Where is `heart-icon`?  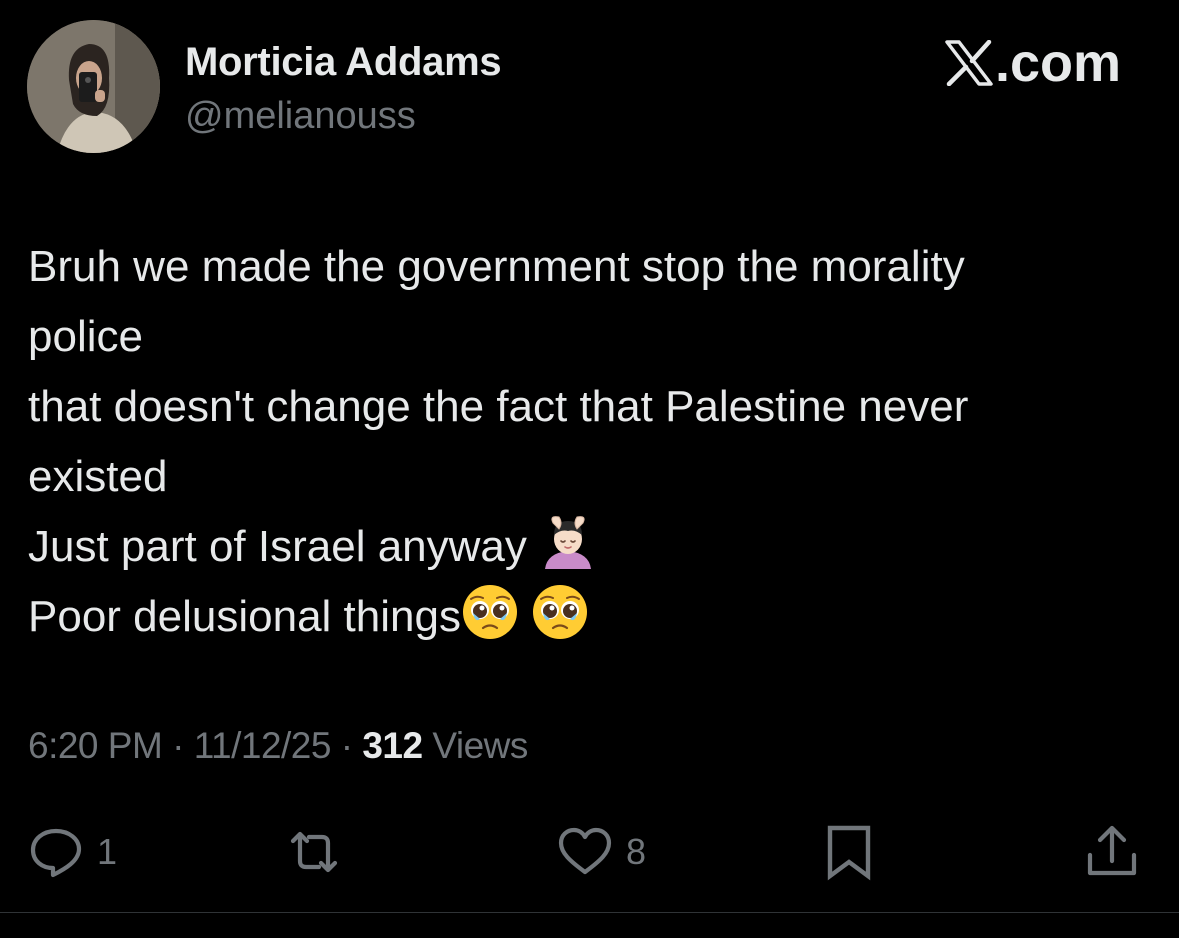
heart-icon is located at coordinates (585, 851).